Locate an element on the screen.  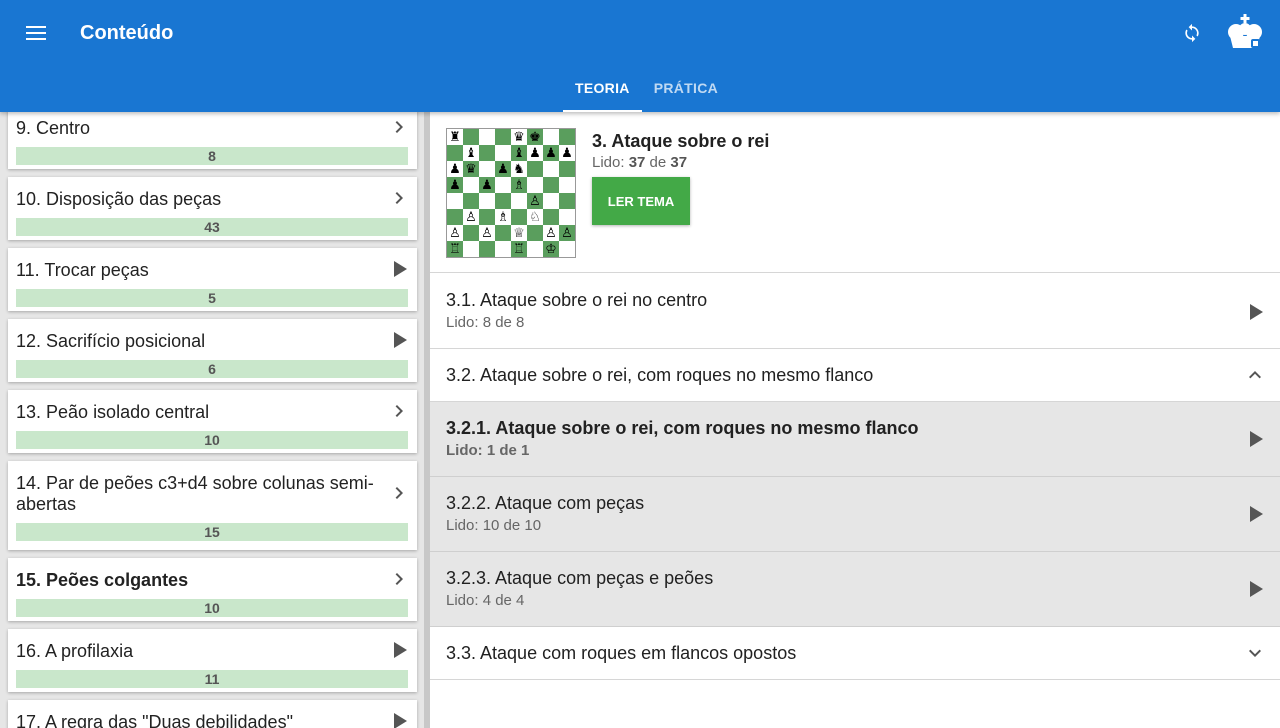
board-square: ♘ is located at coordinates (535, 217).